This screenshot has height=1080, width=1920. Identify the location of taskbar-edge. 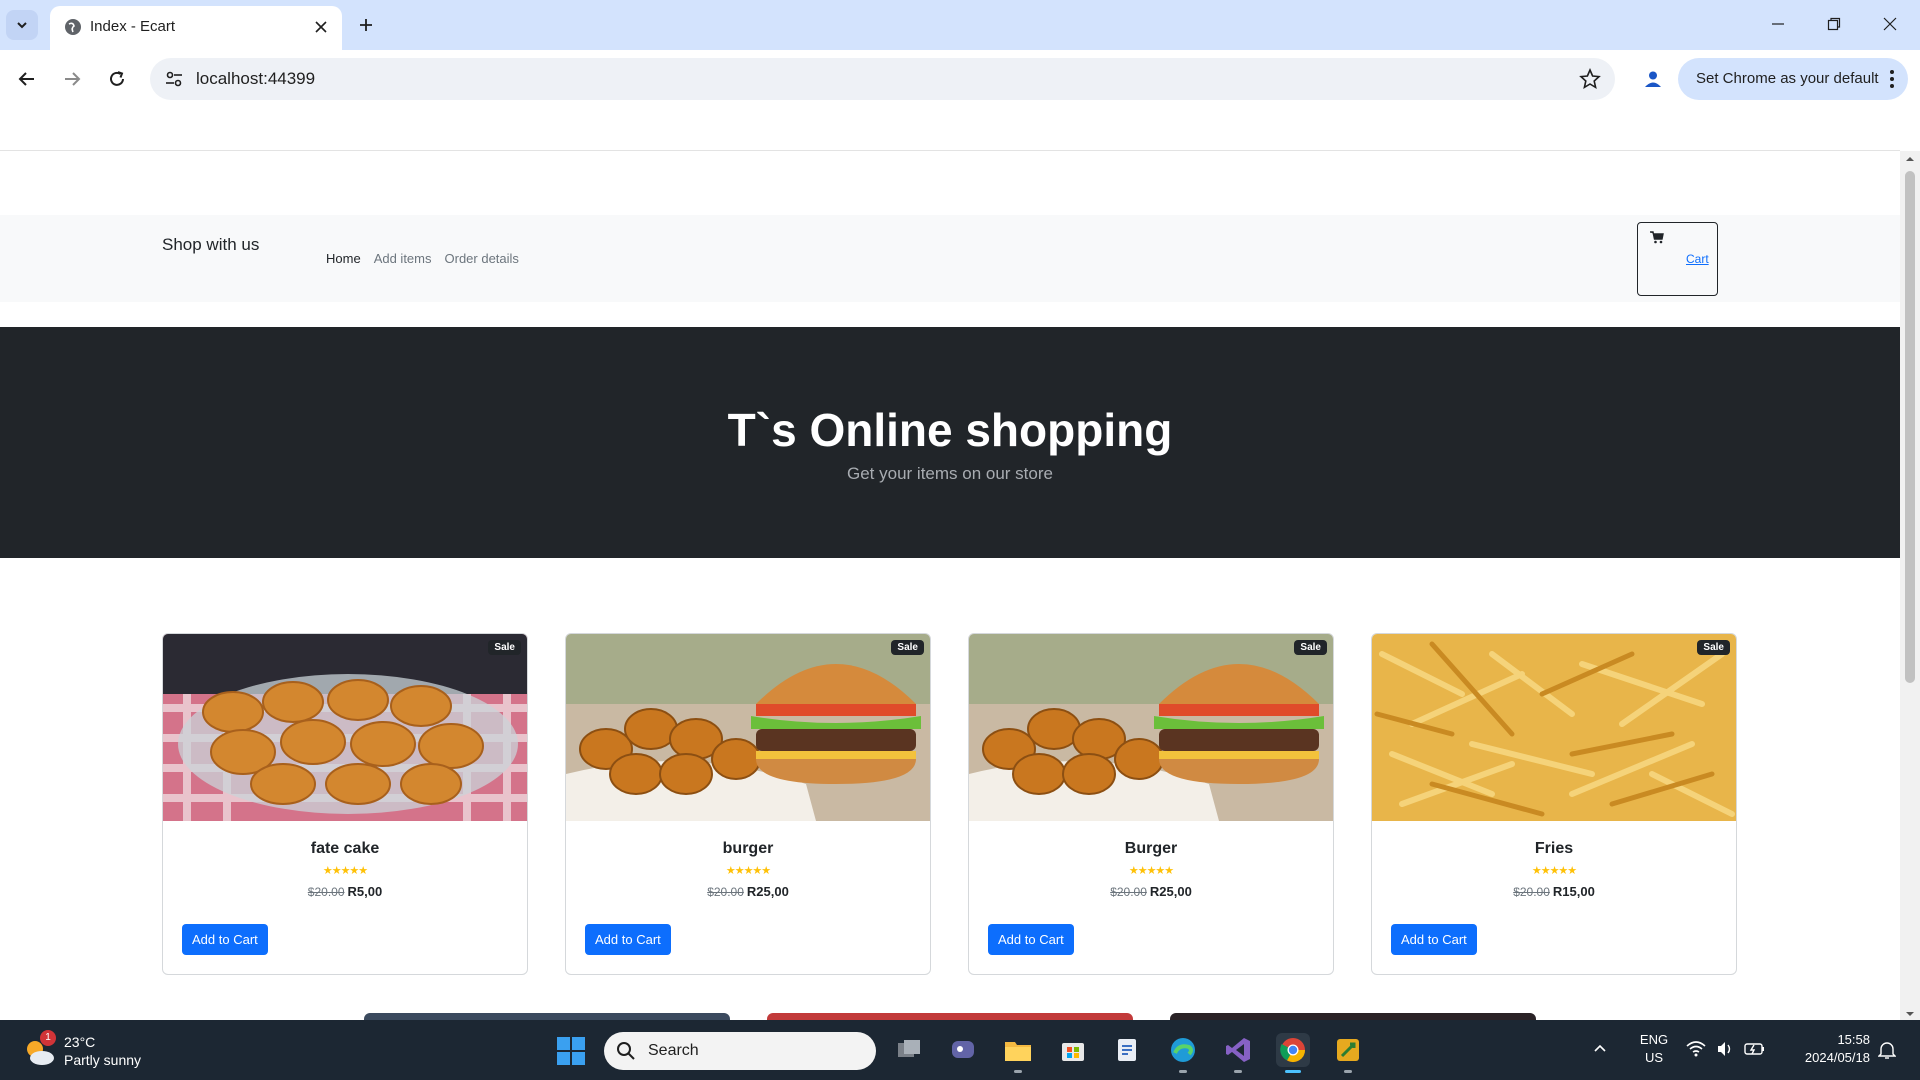
(1183, 1053).